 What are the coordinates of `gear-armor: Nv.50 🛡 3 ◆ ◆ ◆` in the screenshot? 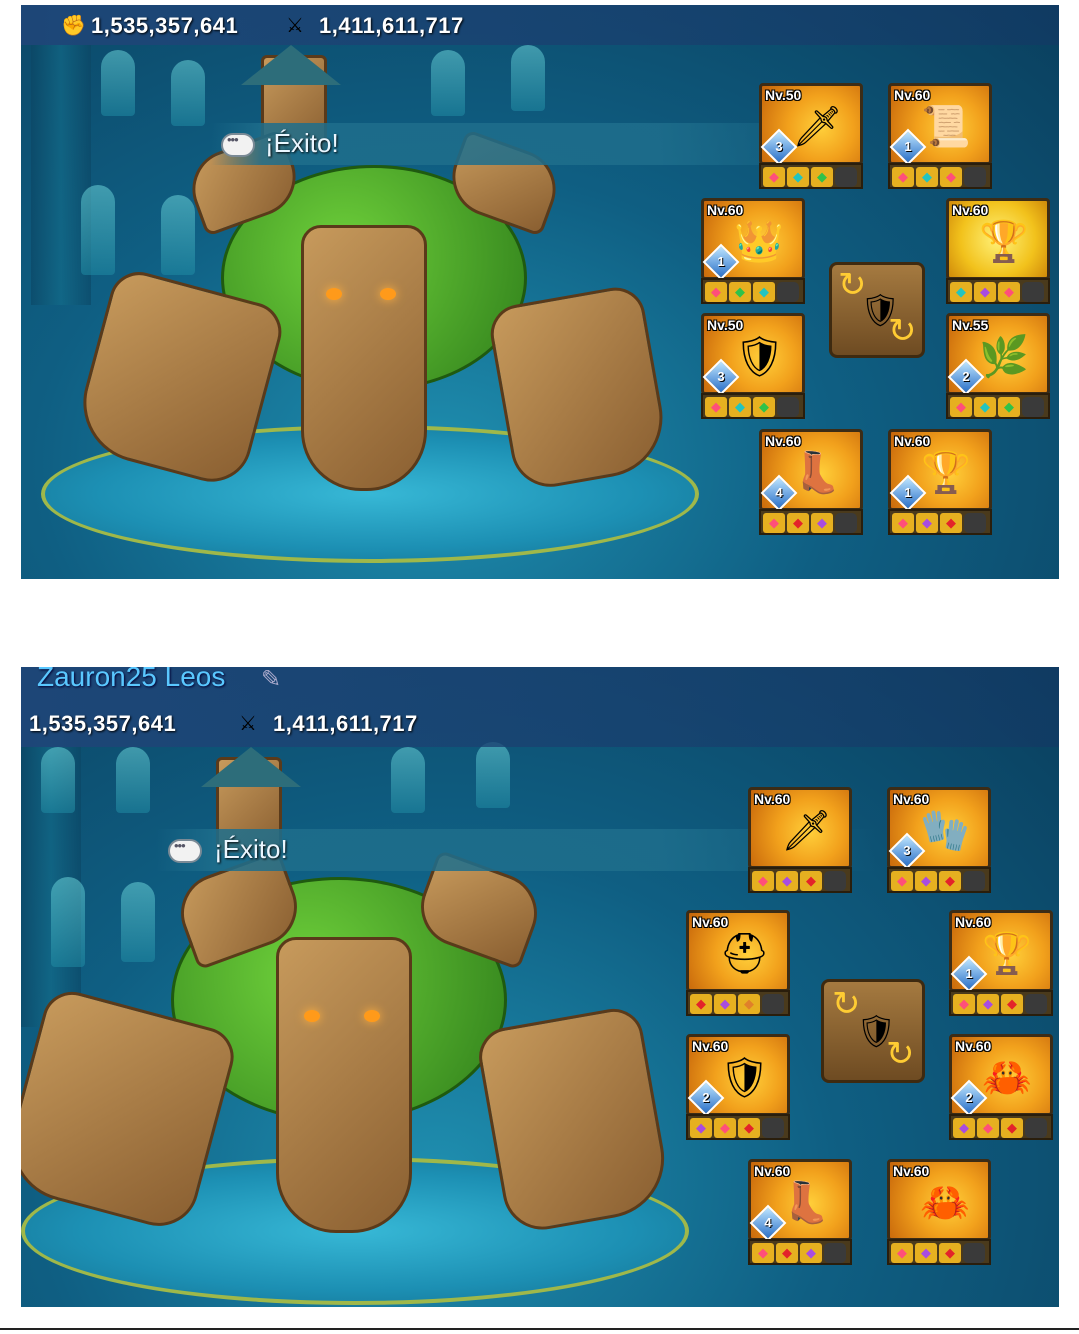 It's located at (754, 368).